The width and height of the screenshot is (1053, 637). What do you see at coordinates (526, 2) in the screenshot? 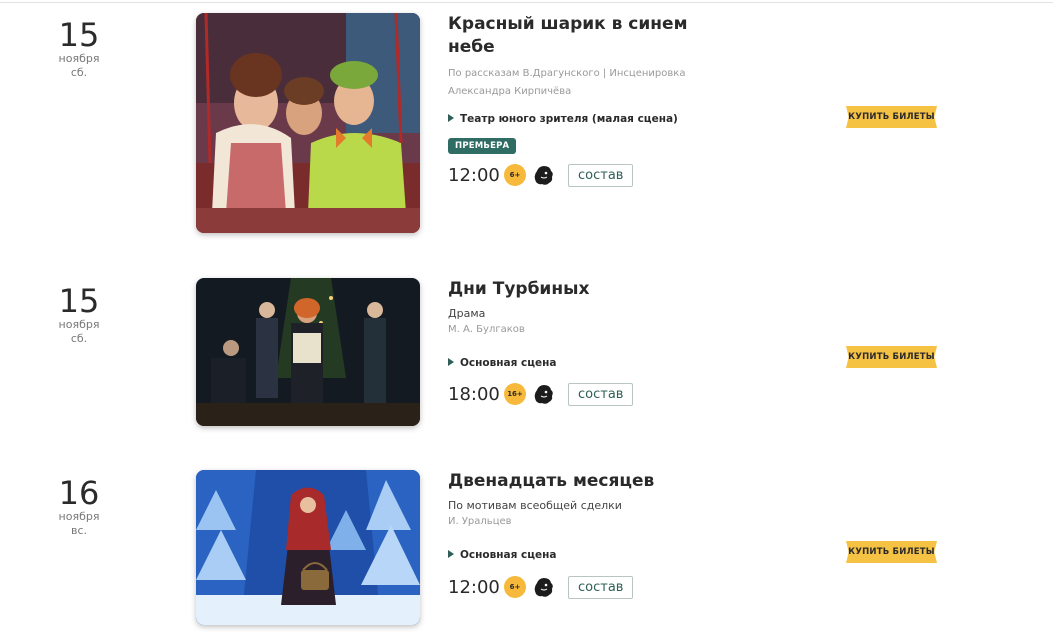
I see `top-divider` at bounding box center [526, 2].